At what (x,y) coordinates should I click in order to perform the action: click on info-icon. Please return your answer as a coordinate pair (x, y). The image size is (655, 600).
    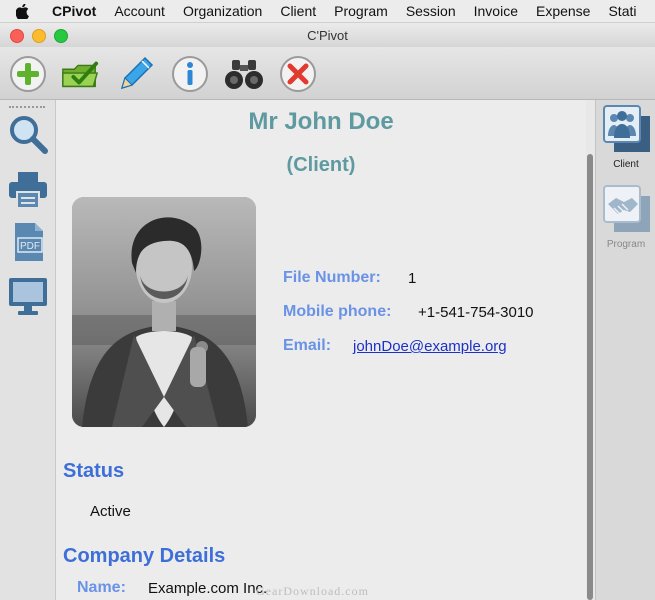
    Looking at the image, I should click on (190, 74).